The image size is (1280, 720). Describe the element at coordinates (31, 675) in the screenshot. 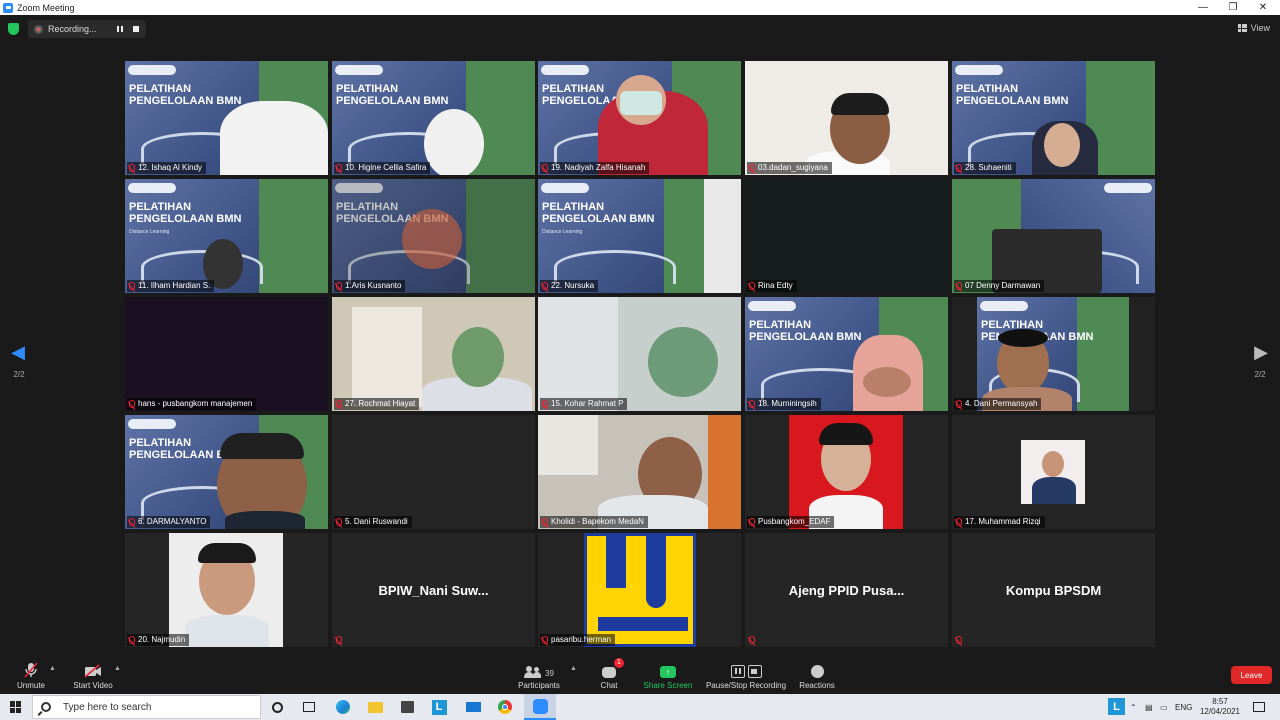

I see `unmute-button: Unmute` at that location.